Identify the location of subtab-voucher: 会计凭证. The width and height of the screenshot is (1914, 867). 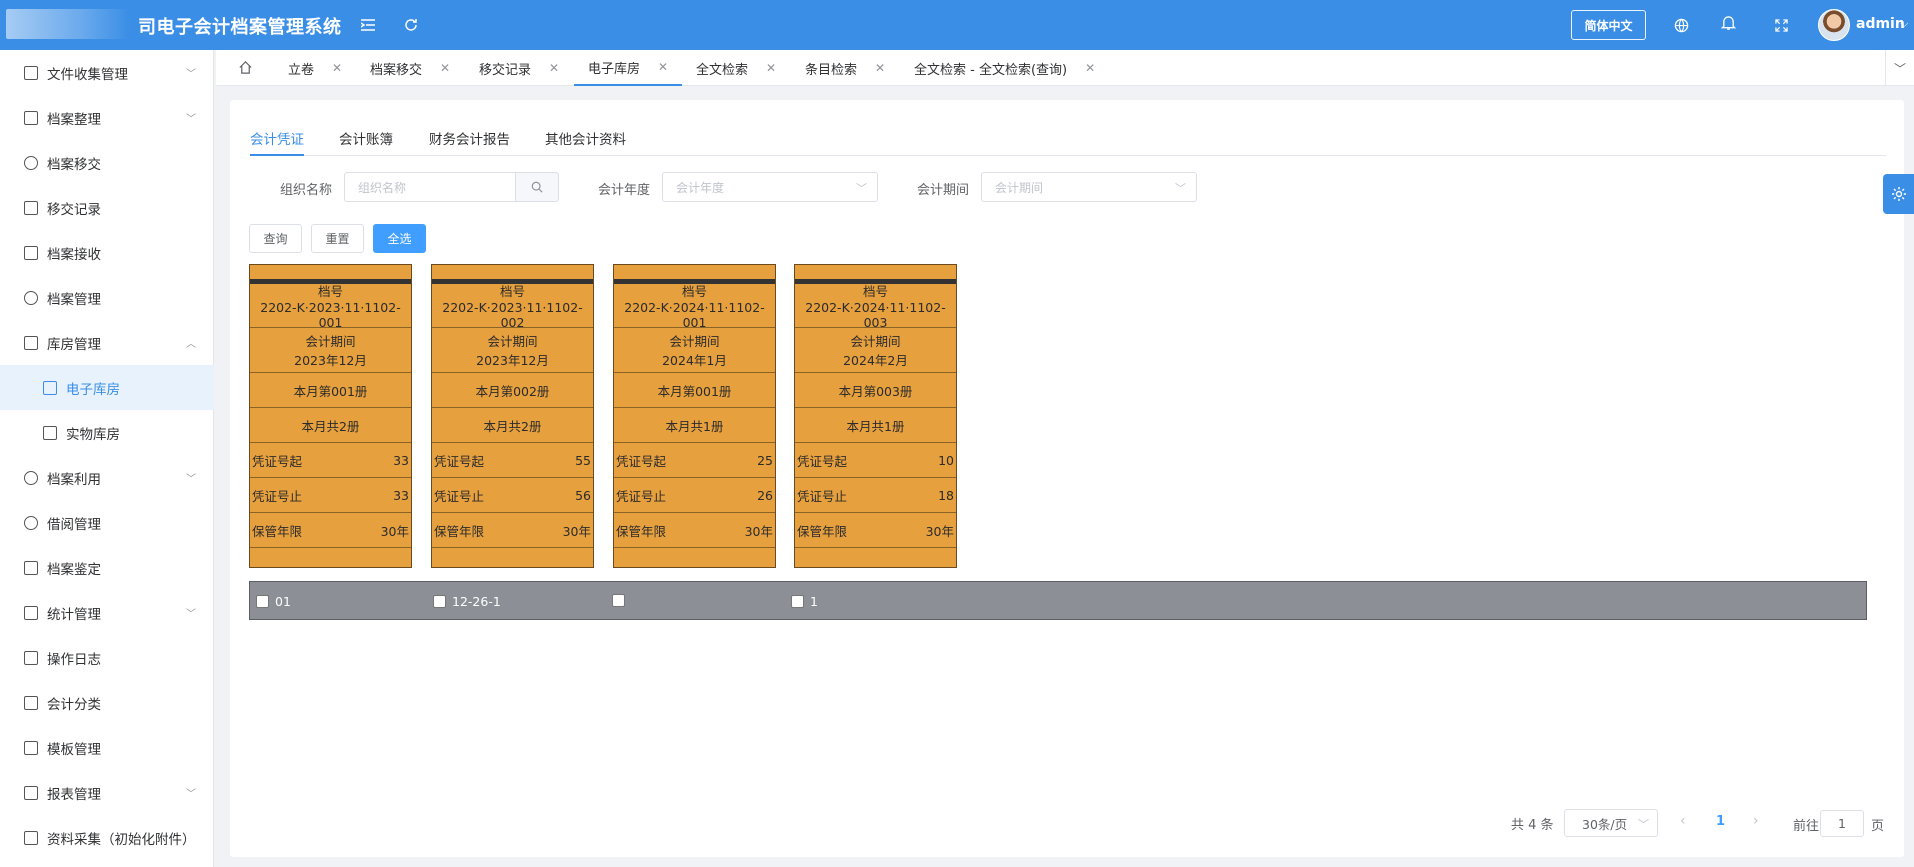
(277, 142).